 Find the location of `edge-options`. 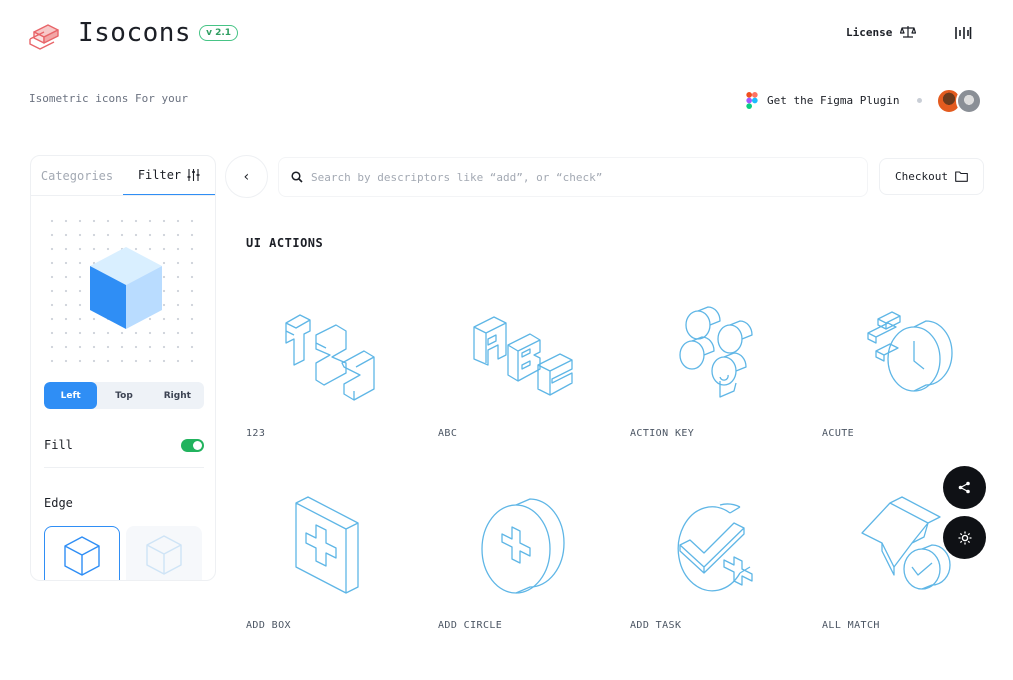

edge-options is located at coordinates (124, 553).